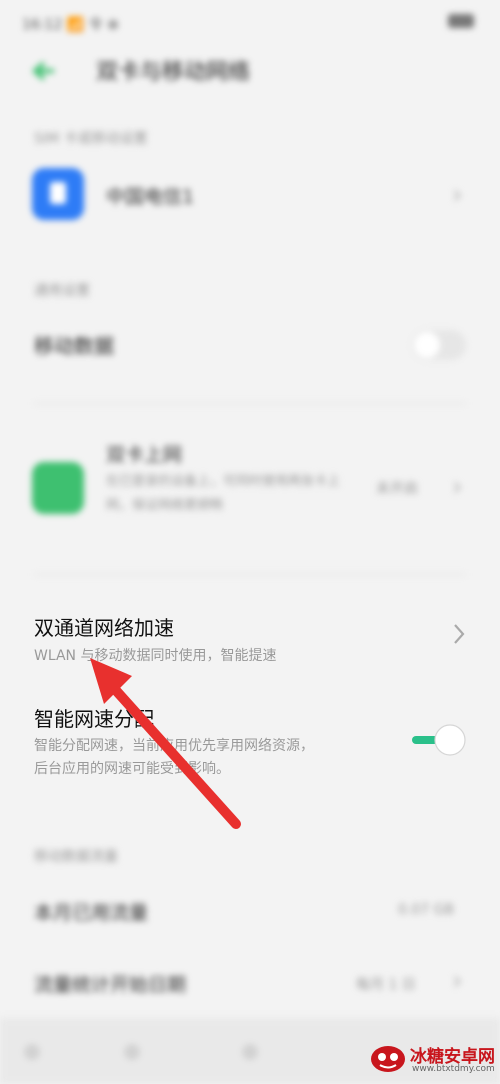 Image resolution: width=500 pixels, height=1084 pixels. What do you see at coordinates (426, 910) in the screenshot?
I see `monthly-usage-value: 0.07 GB` at bounding box center [426, 910].